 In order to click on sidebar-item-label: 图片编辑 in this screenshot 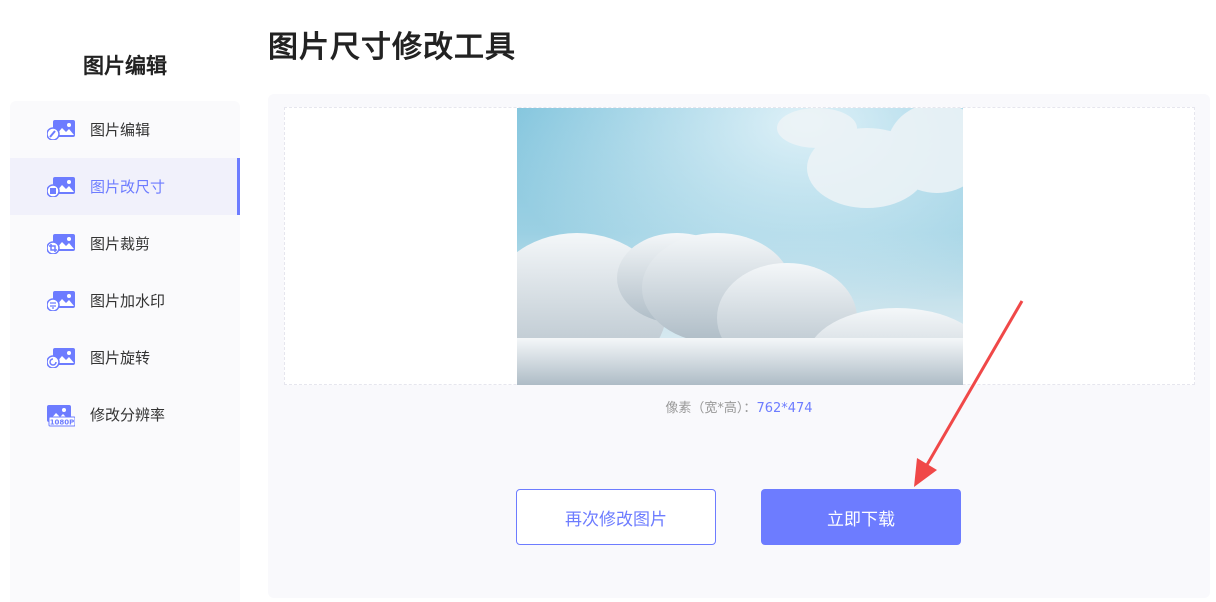, I will do `click(120, 130)`.